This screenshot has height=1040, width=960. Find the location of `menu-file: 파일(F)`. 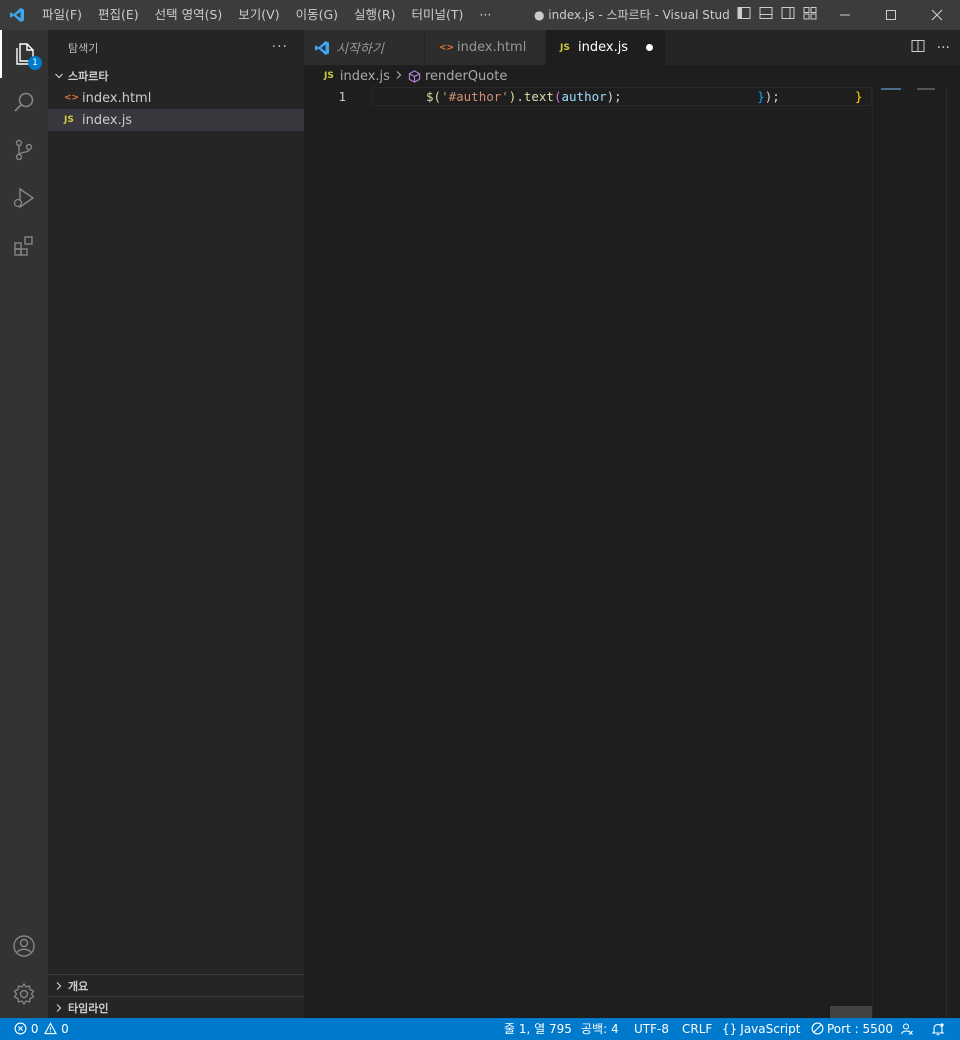

menu-file: 파일(F) is located at coordinates (62, 15).